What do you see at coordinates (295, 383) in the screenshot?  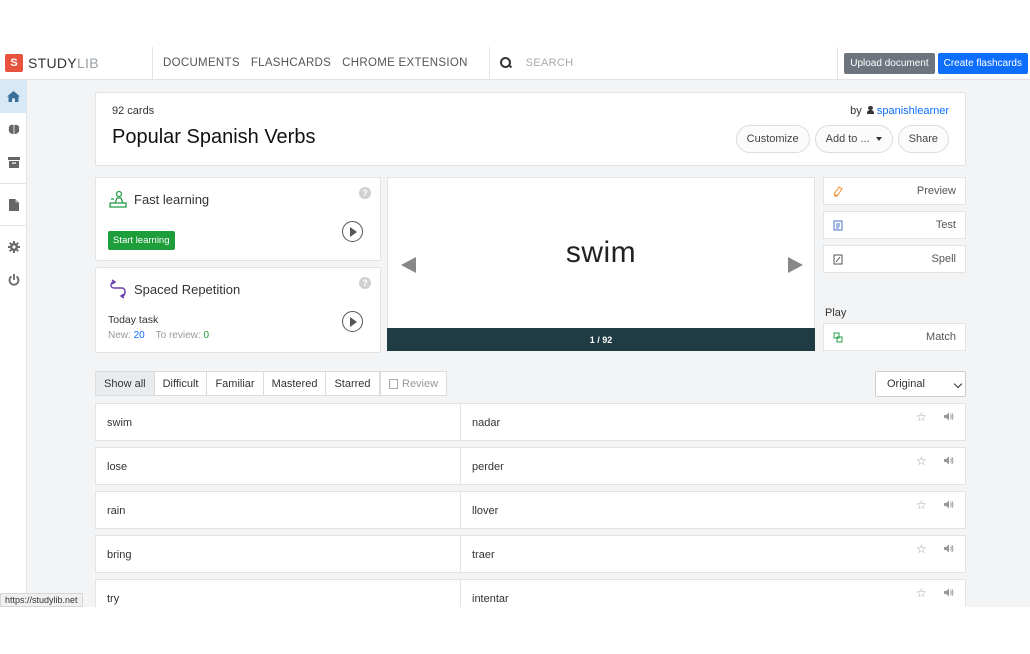 I see `tab-mastered: Mastered` at bounding box center [295, 383].